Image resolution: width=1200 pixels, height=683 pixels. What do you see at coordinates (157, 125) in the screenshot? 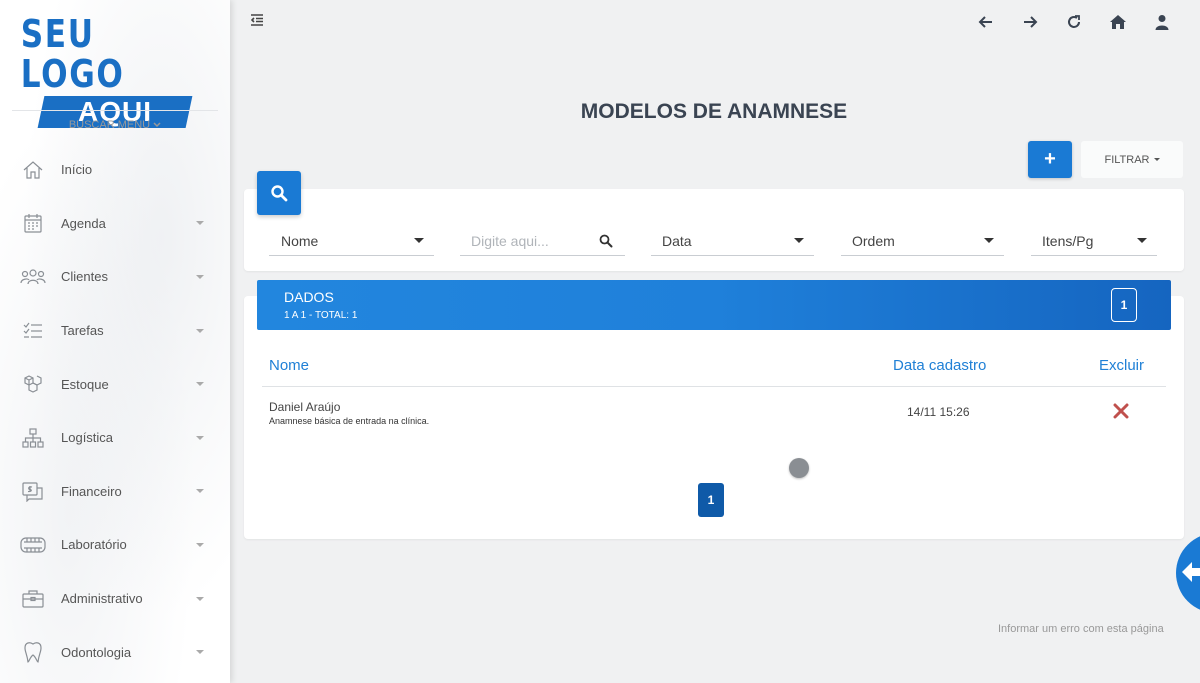
I see `chevron-down-icon` at bounding box center [157, 125].